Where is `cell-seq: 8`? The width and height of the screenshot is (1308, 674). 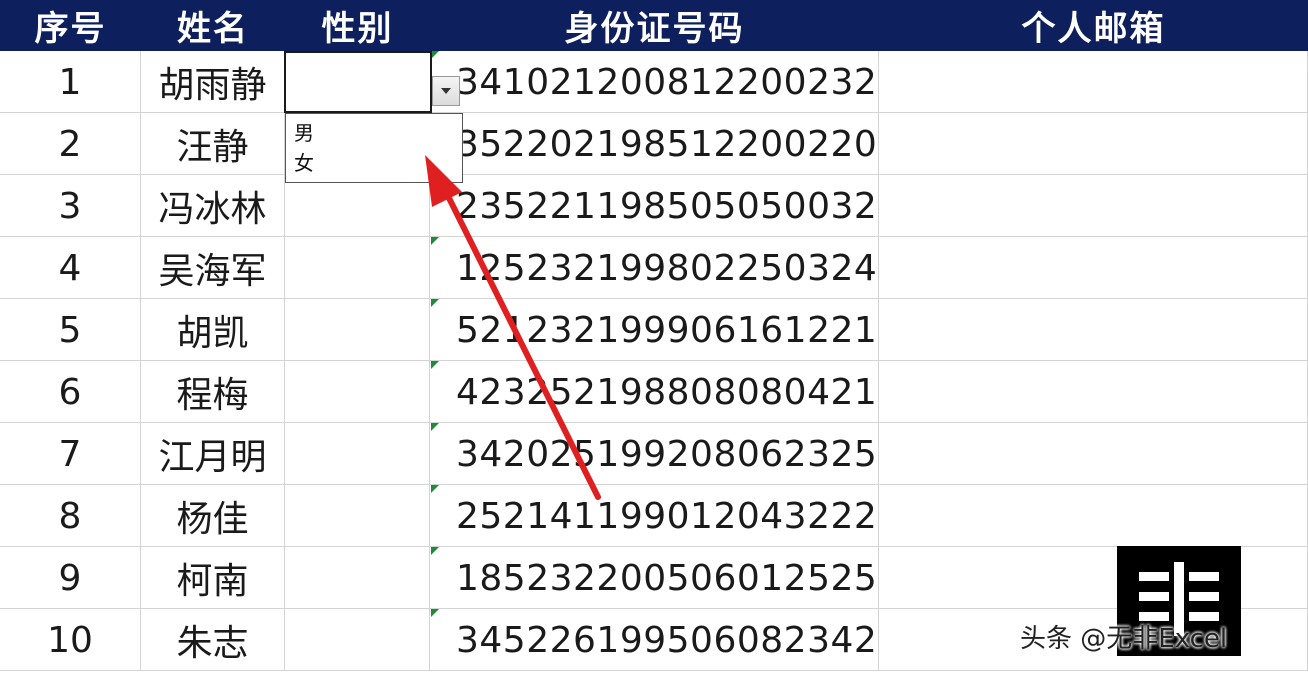 cell-seq: 8 is located at coordinates (70, 516).